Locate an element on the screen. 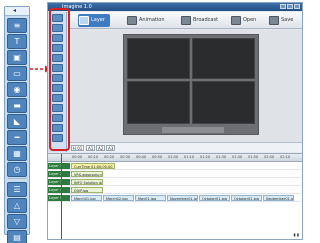  image-icon: ▣ is located at coordinates (17, 57).